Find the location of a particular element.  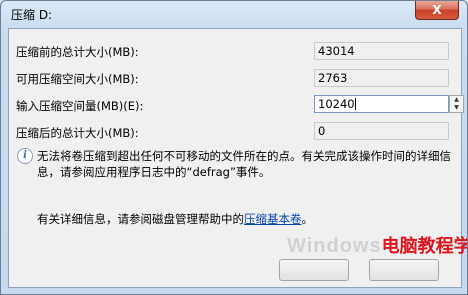

available-label: 可用压缩空间大小(MB): is located at coordinates (77, 79).